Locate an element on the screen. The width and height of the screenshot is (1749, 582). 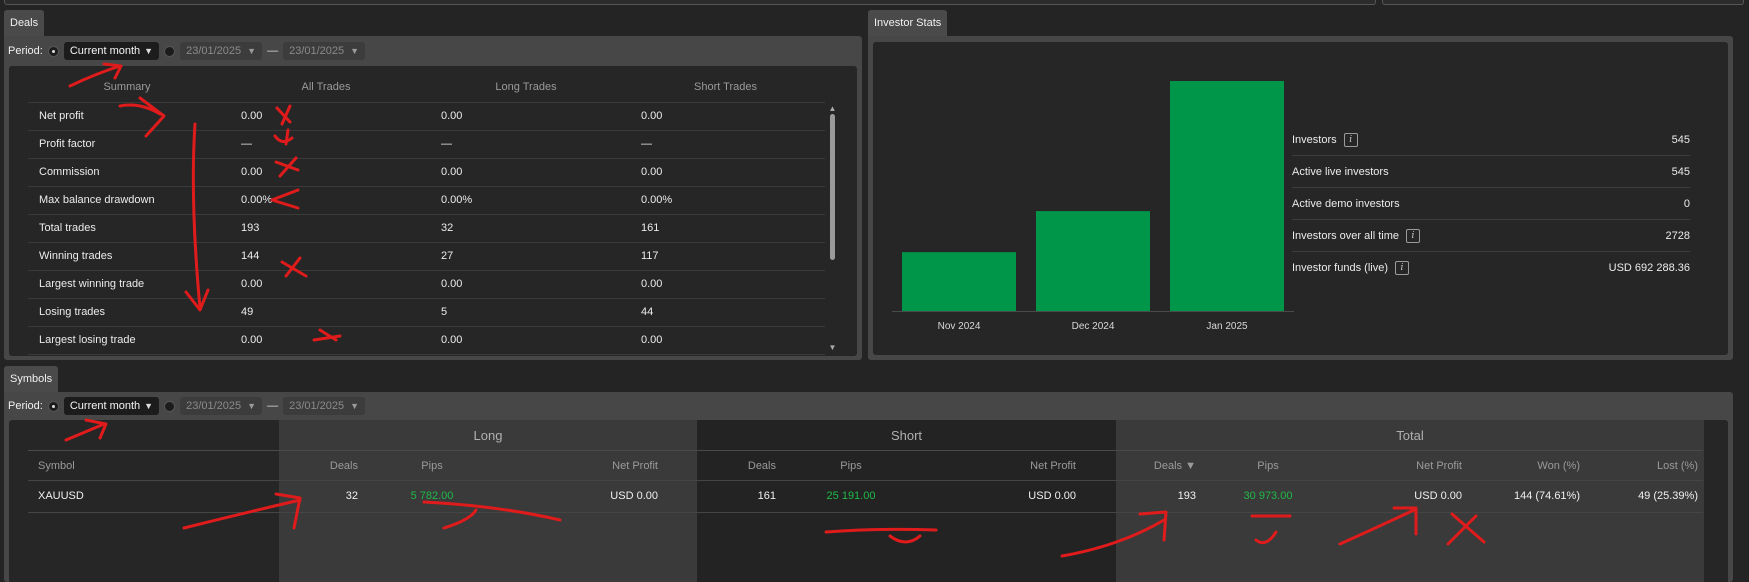
deals-period-dropdown-value: Current month is located at coordinates (105, 51).